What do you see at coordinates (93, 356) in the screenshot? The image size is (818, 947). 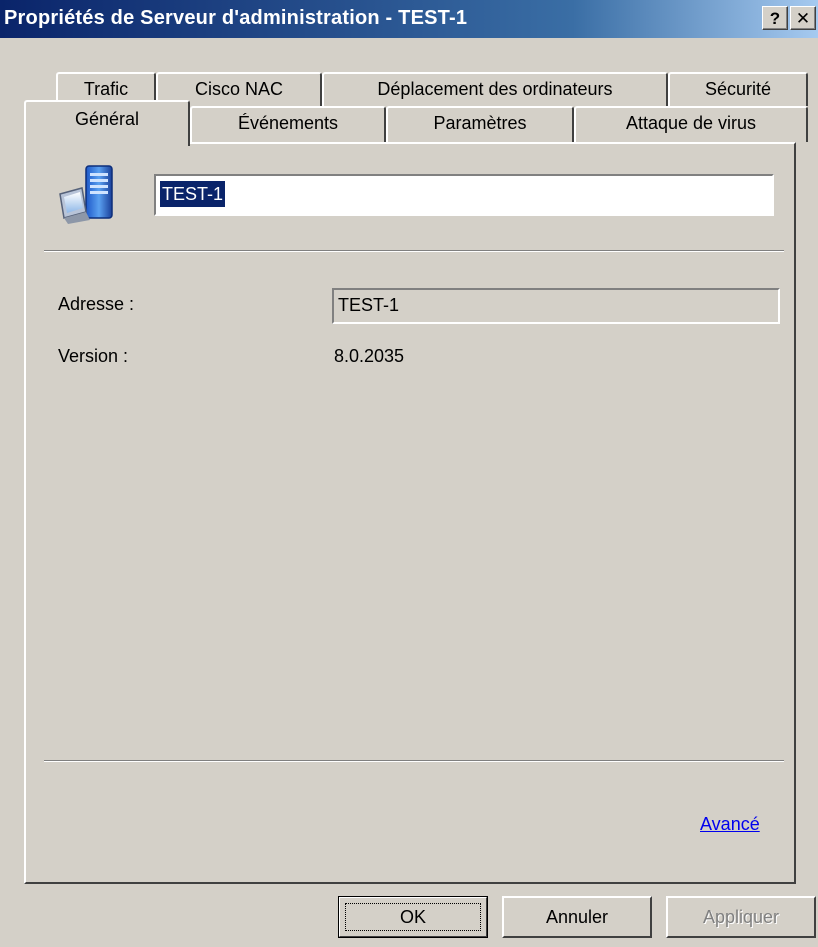 I see `version-label: Version :` at bounding box center [93, 356].